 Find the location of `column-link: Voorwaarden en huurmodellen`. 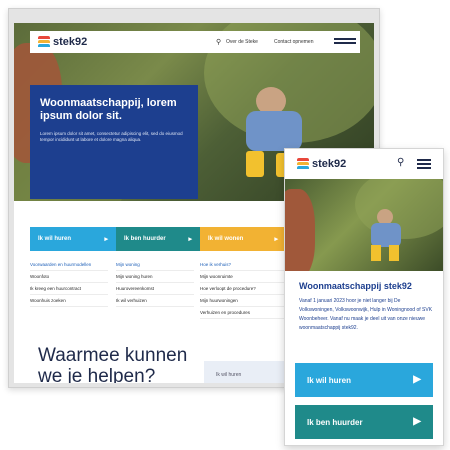

column-link: Voorwaarden en huurmodellen is located at coordinates (69, 265).